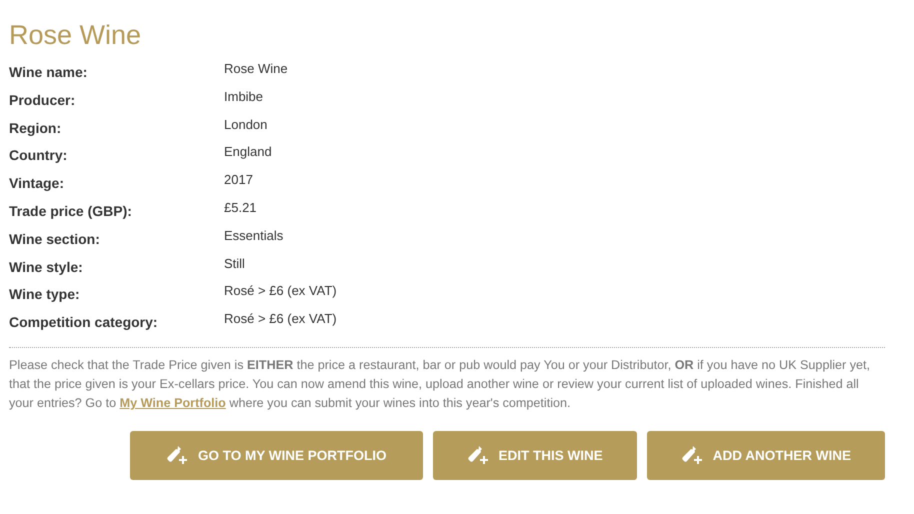  What do you see at coordinates (246, 125) in the screenshot?
I see `field-value: London` at bounding box center [246, 125].